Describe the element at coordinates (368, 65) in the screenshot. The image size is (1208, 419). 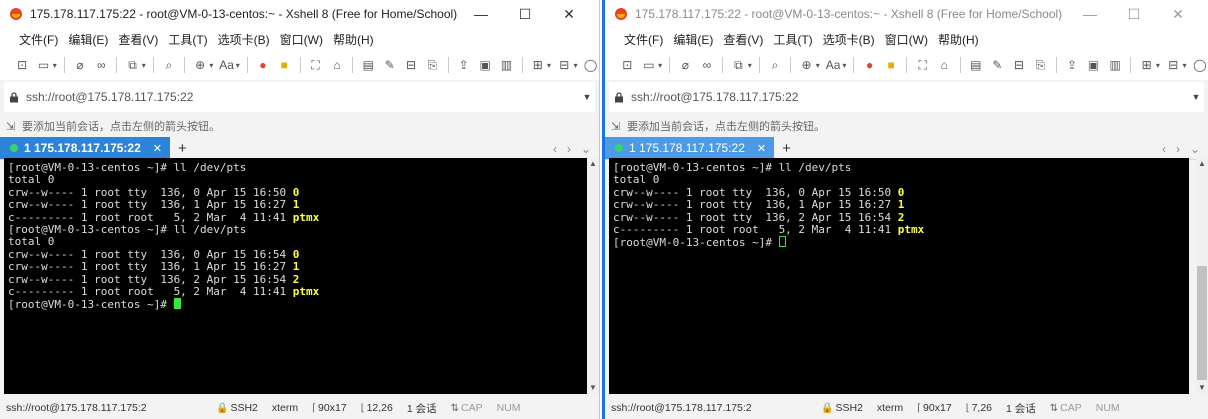
I see `keyboard-icon: ▤` at that location.